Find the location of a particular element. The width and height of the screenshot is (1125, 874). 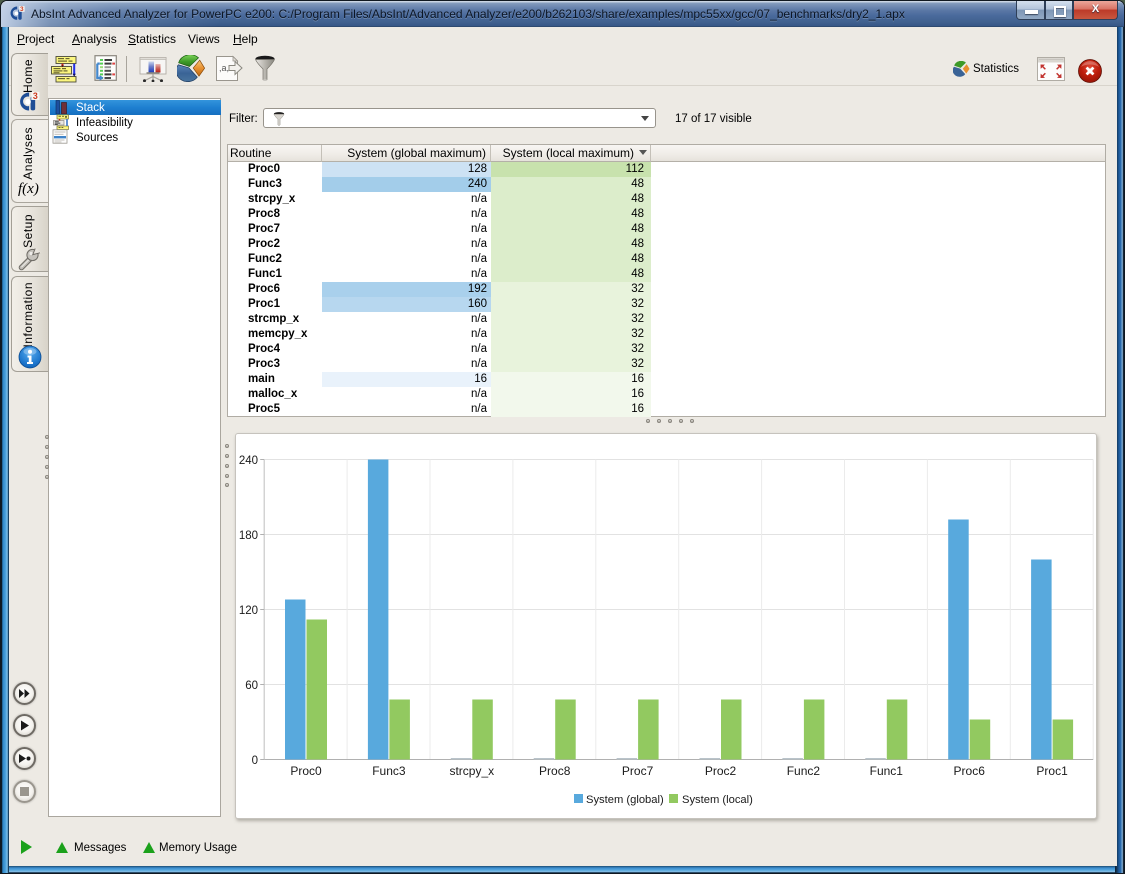

svg-text: Func3 is located at coordinates (389, 771).